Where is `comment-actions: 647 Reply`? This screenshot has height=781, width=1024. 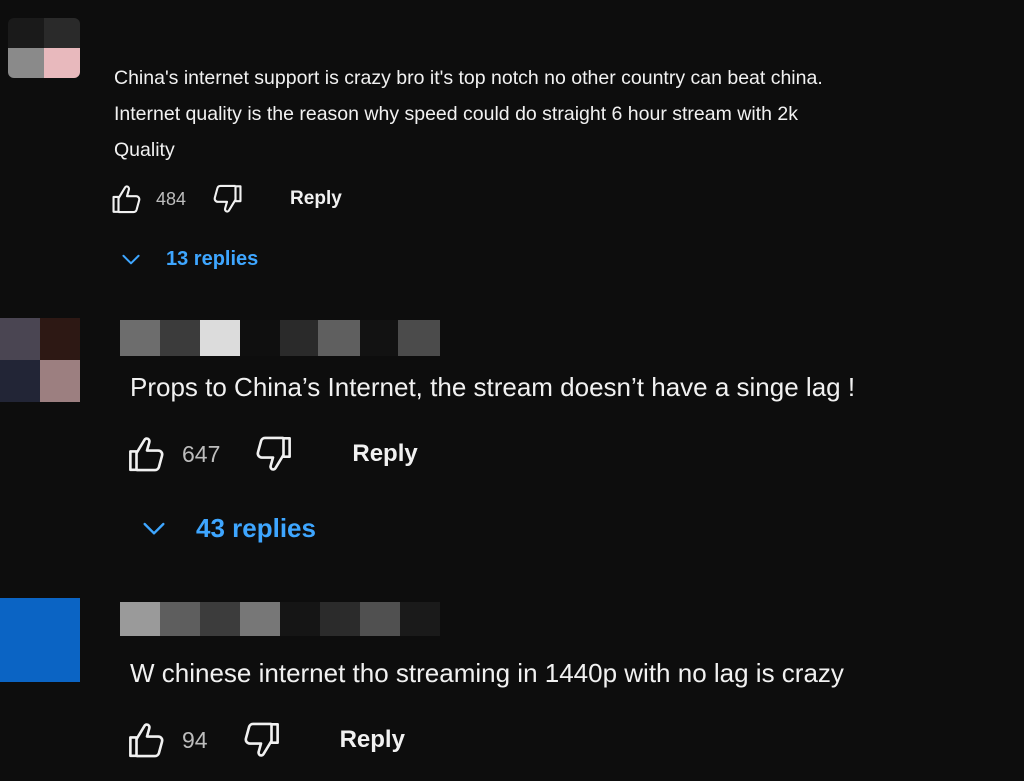 comment-actions: 647 Reply is located at coordinates (272, 454).